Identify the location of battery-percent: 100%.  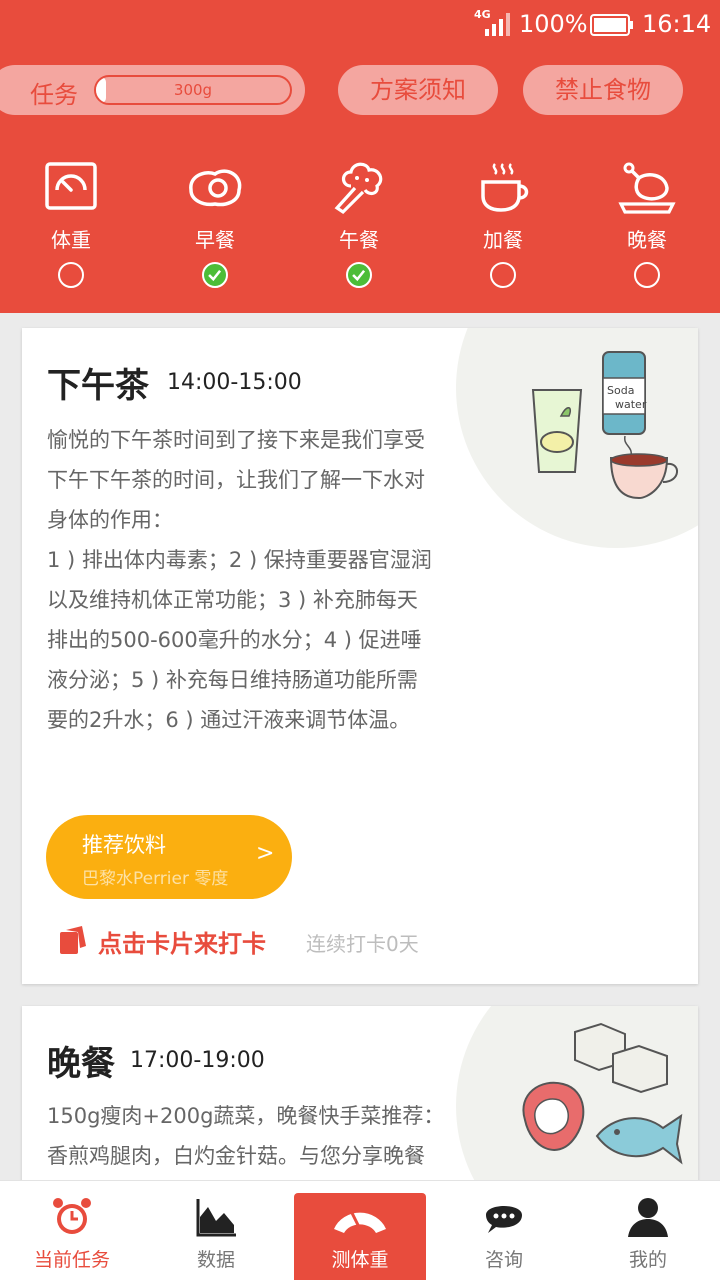
(553, 24).